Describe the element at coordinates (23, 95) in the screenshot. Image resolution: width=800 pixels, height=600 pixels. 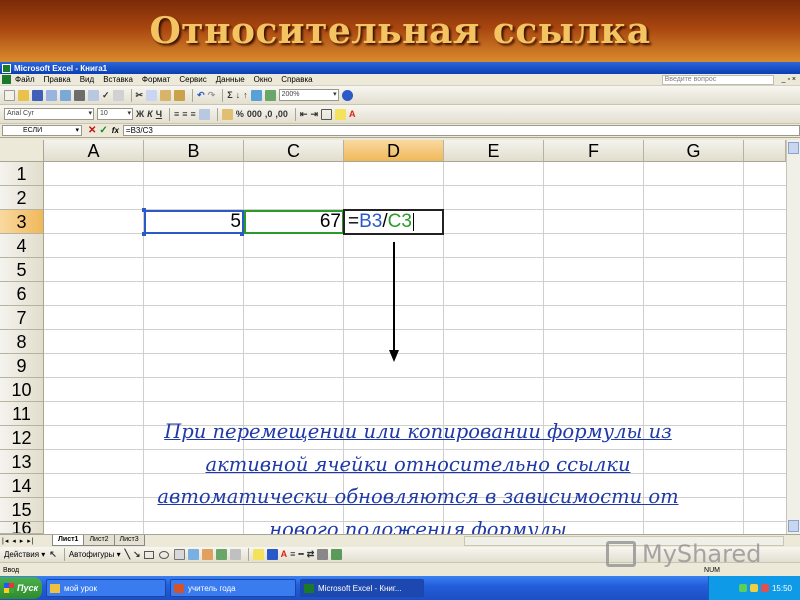
I see `open-icon` at that location.